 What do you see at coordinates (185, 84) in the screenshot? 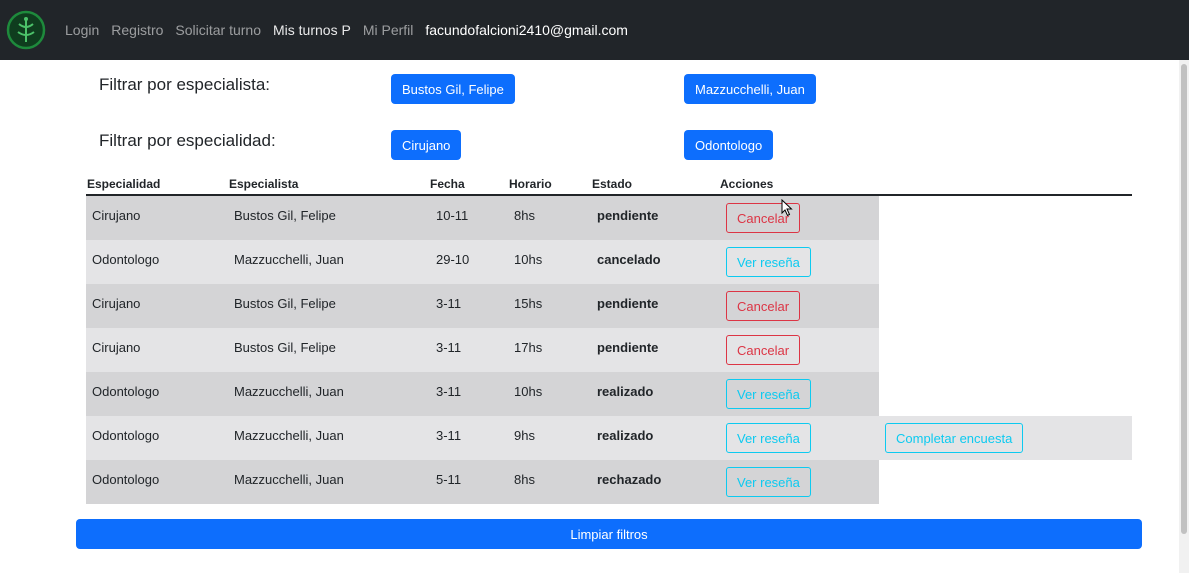
I see `filter-especialista-label: Filtrar por especialista:` at bounding box center [185, 84].